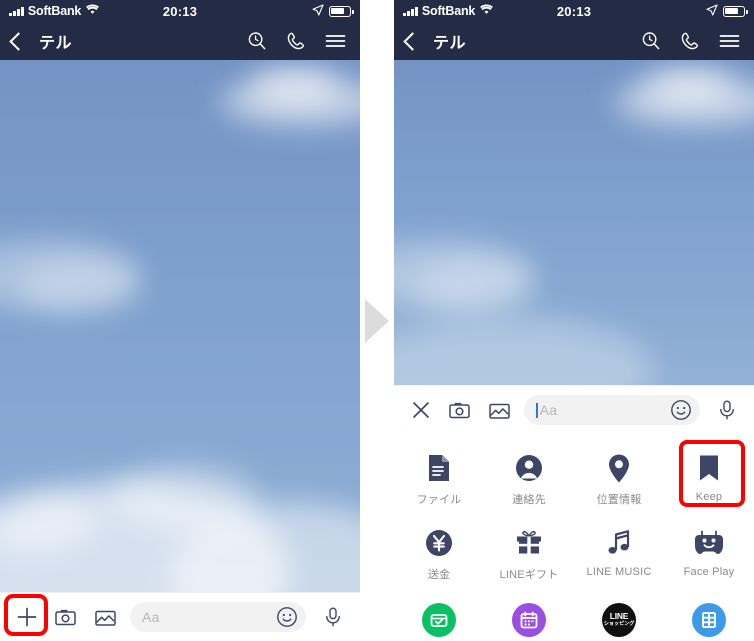  I want to click on play-arrow-right-icon, so click(377, 320).